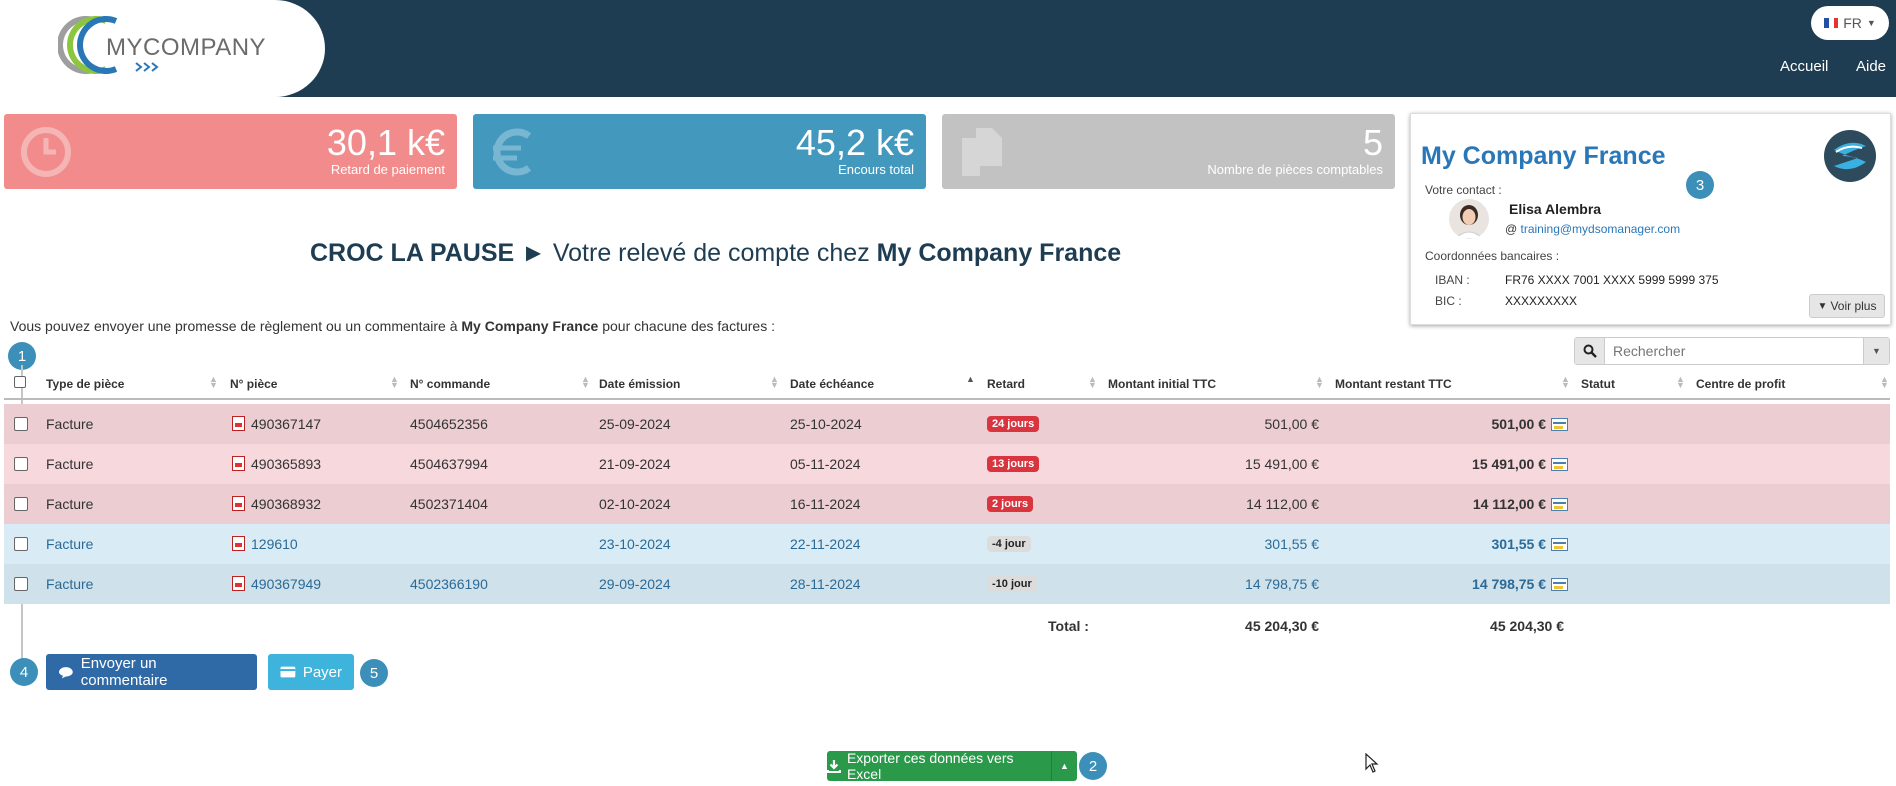 The image size is (1896, 786). I want to click on cell-piece: 490367147, so click(276, 424).